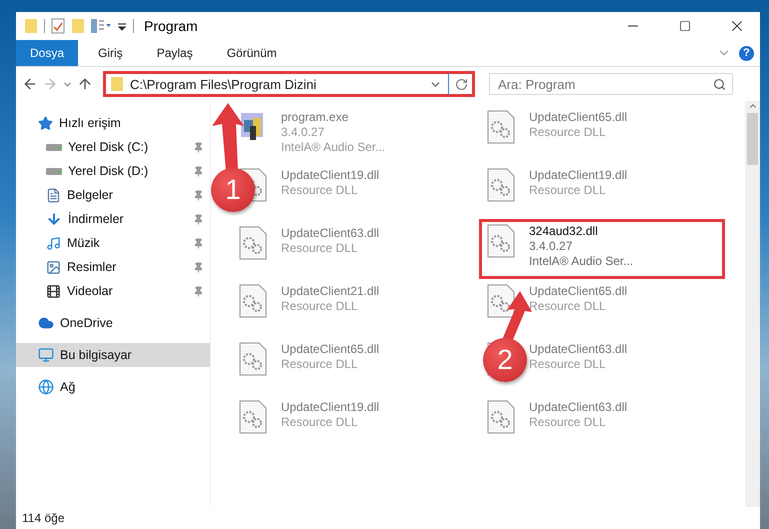  What do you see at coordinates (113, 219) in the screenshot?
I see `sidebar-item: İndirmeler` at bounding box center [113, 219].